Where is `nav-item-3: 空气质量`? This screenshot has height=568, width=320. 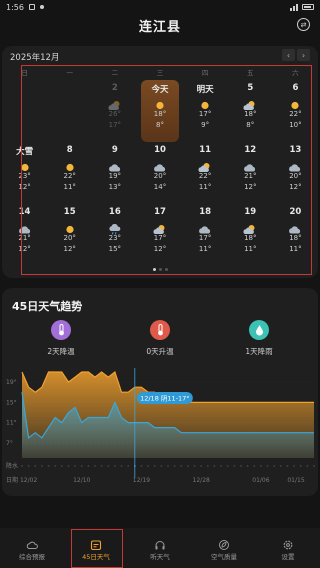
nav-item-3: 空气质量 is located at coordinates (224, 548).